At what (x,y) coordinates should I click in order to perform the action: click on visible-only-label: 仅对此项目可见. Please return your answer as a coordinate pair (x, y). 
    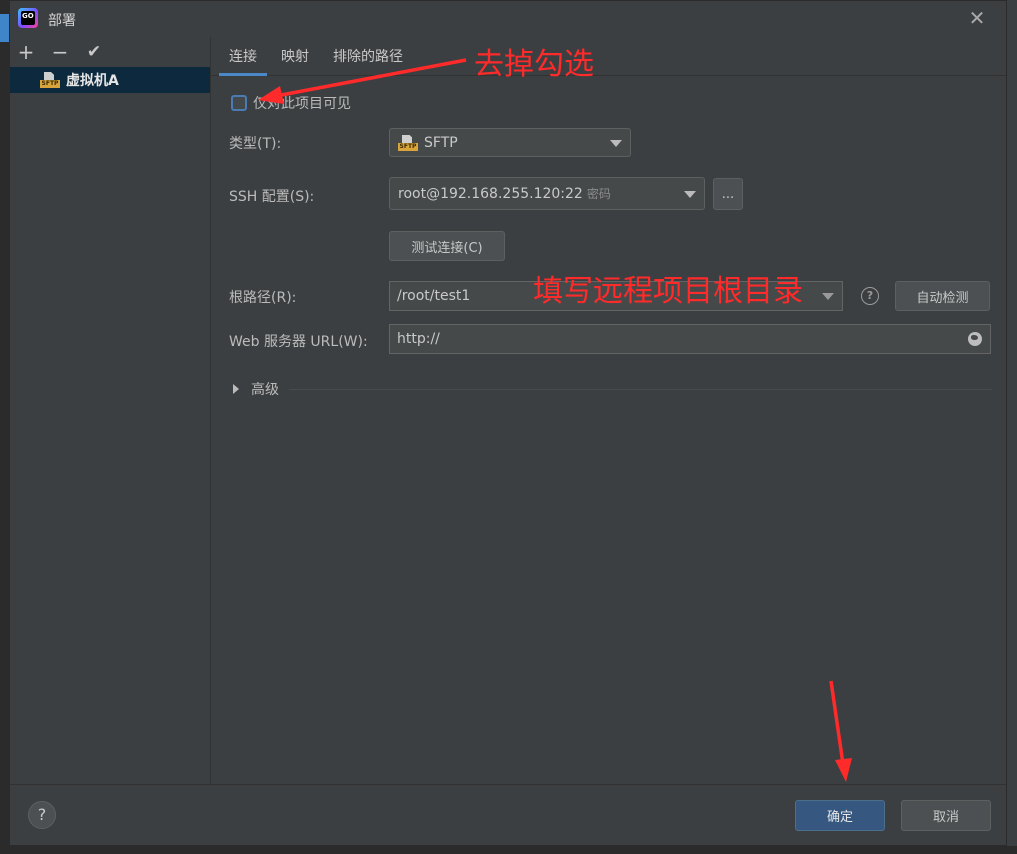
    Looking at the image, I should click on (302, 104).